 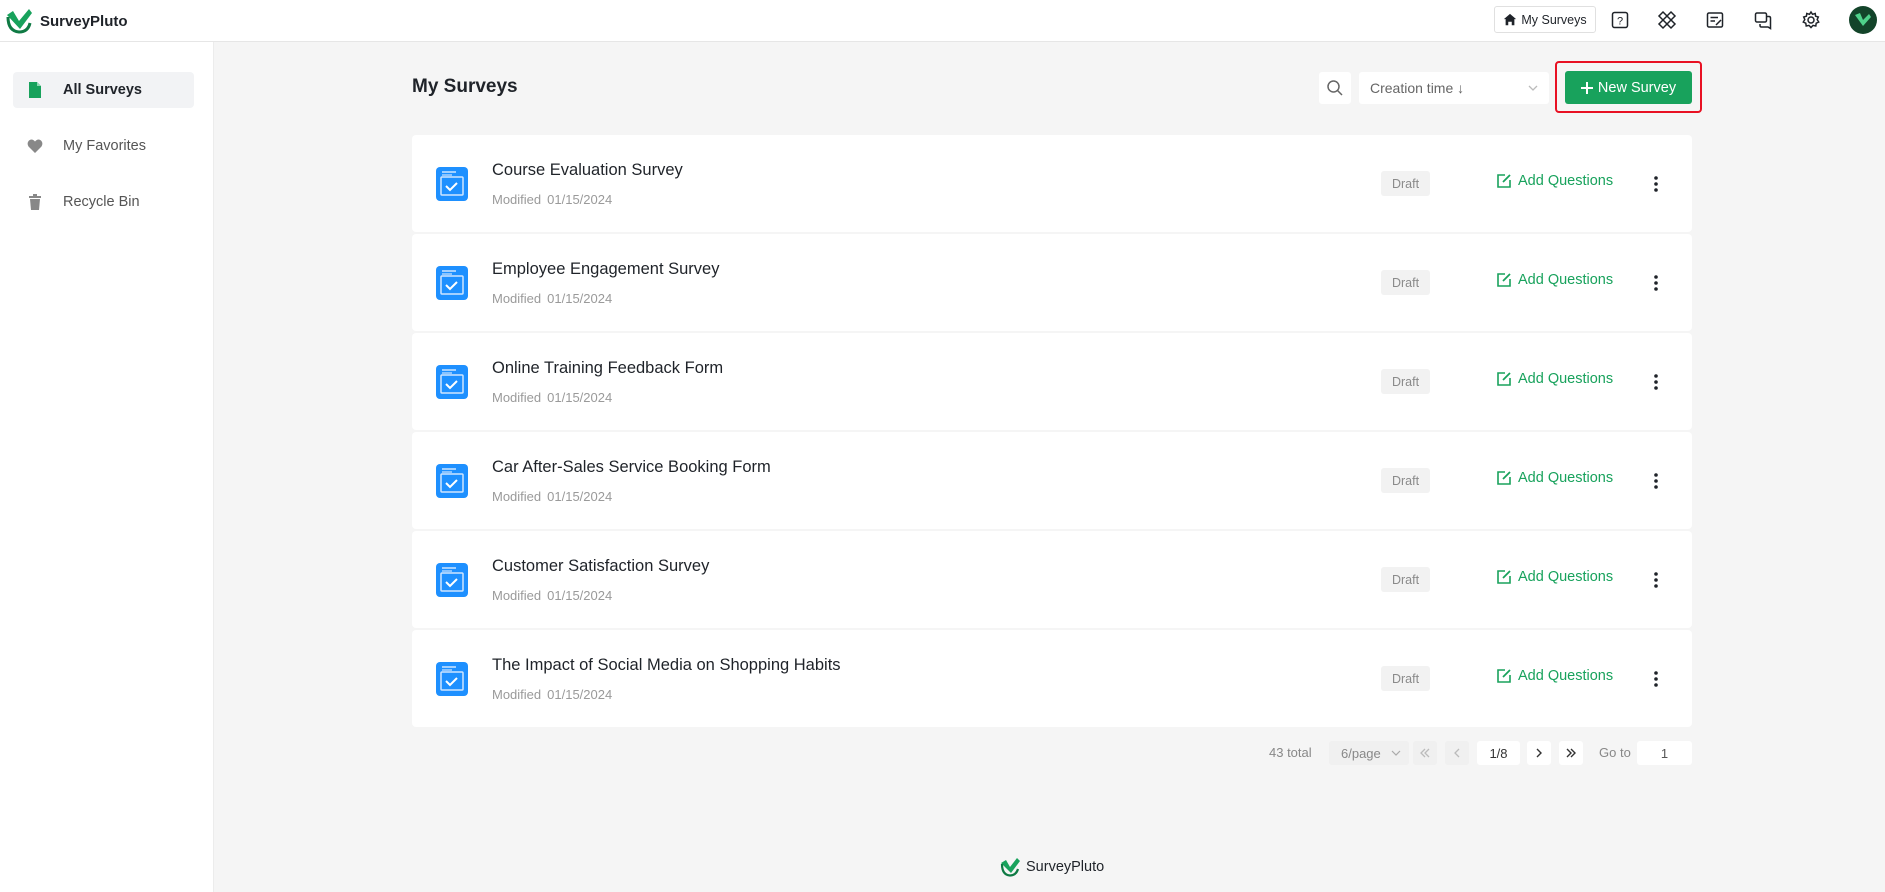 I want to click on first-page-button, so click(x=1425, y=753).